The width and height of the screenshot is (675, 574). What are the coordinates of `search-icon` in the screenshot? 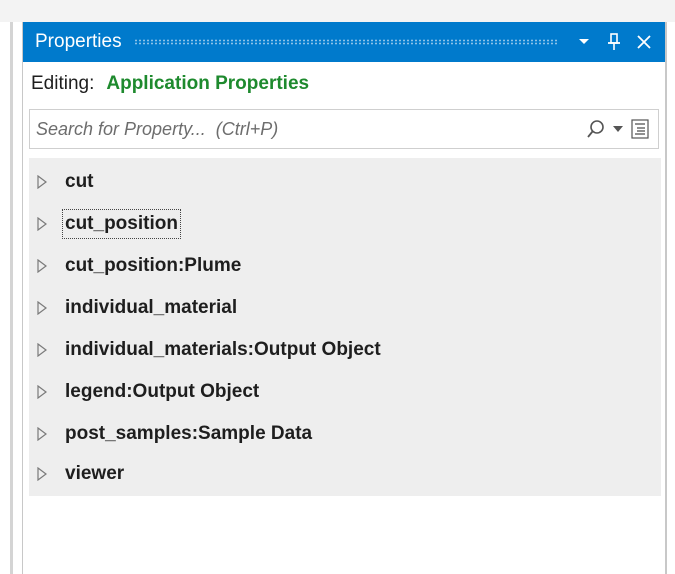 It's located at (595, 129).